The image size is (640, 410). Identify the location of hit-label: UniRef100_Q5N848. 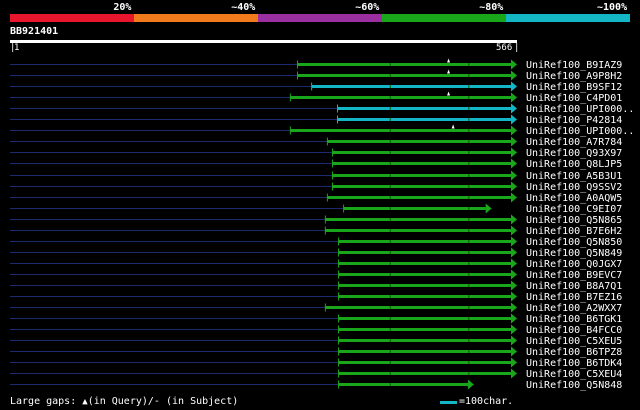
(574, 385).